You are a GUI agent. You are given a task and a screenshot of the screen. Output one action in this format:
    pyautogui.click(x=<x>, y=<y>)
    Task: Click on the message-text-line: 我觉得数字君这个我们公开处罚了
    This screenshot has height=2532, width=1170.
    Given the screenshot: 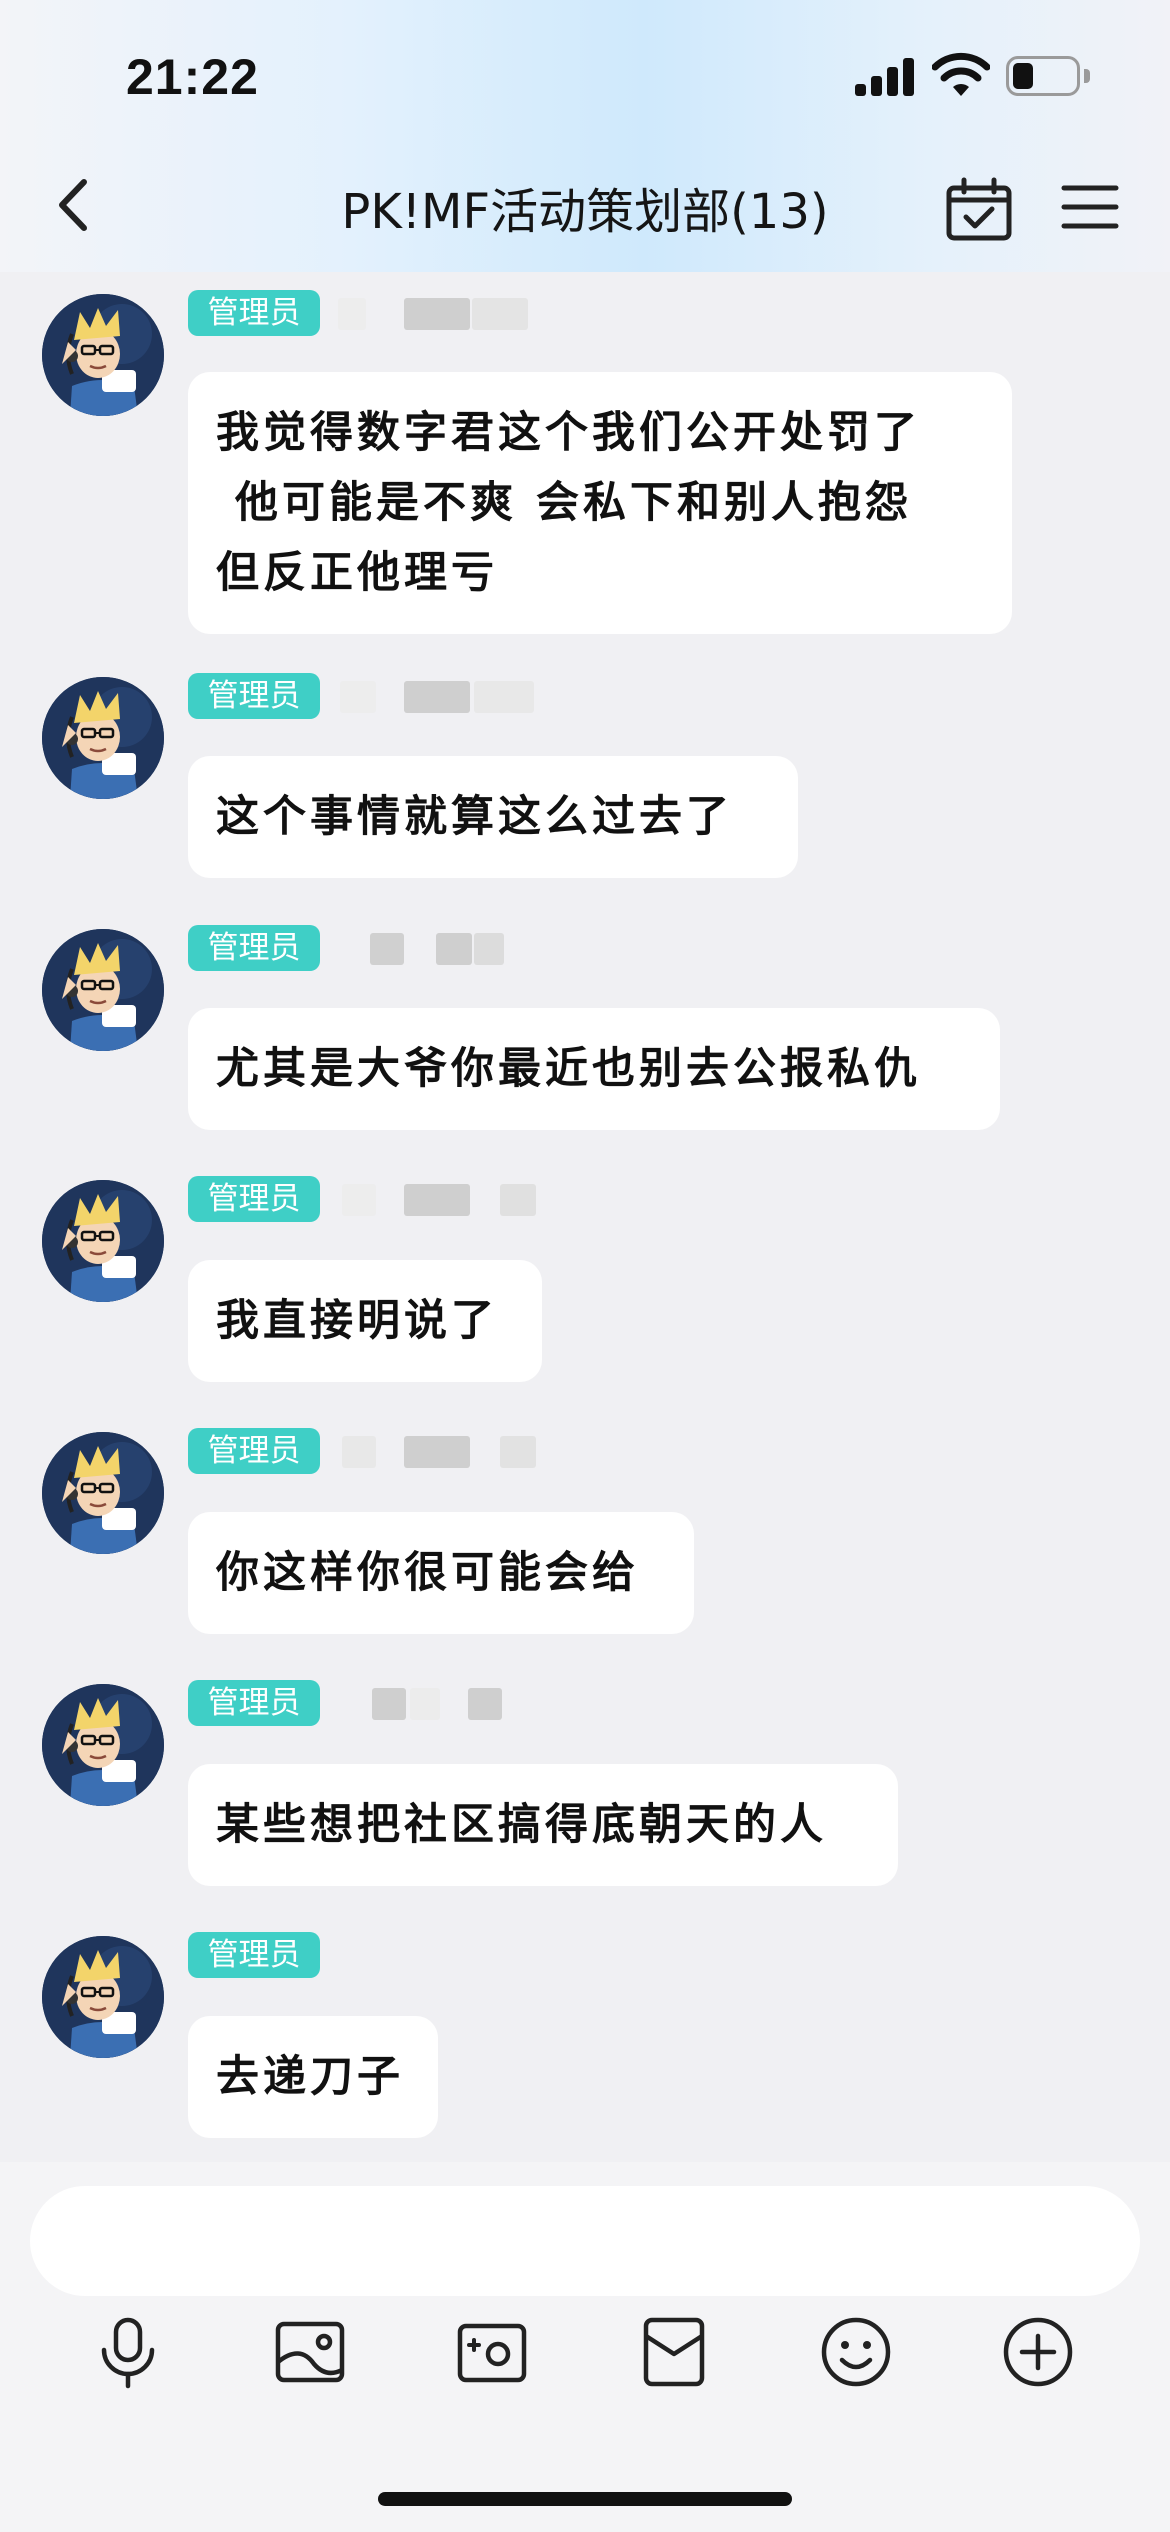 What is the action you would take?
    pyautogui.click(x=568, y=433)
    